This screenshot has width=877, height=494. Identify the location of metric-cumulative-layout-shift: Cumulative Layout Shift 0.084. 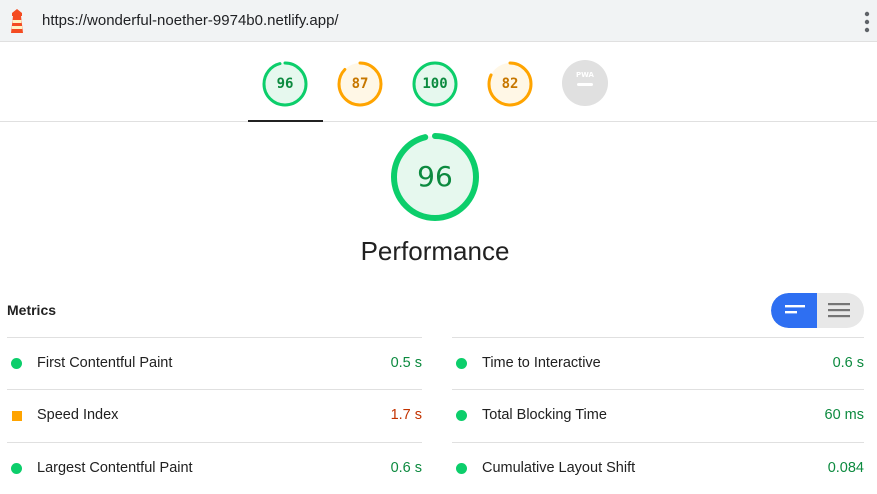
(658, 468).